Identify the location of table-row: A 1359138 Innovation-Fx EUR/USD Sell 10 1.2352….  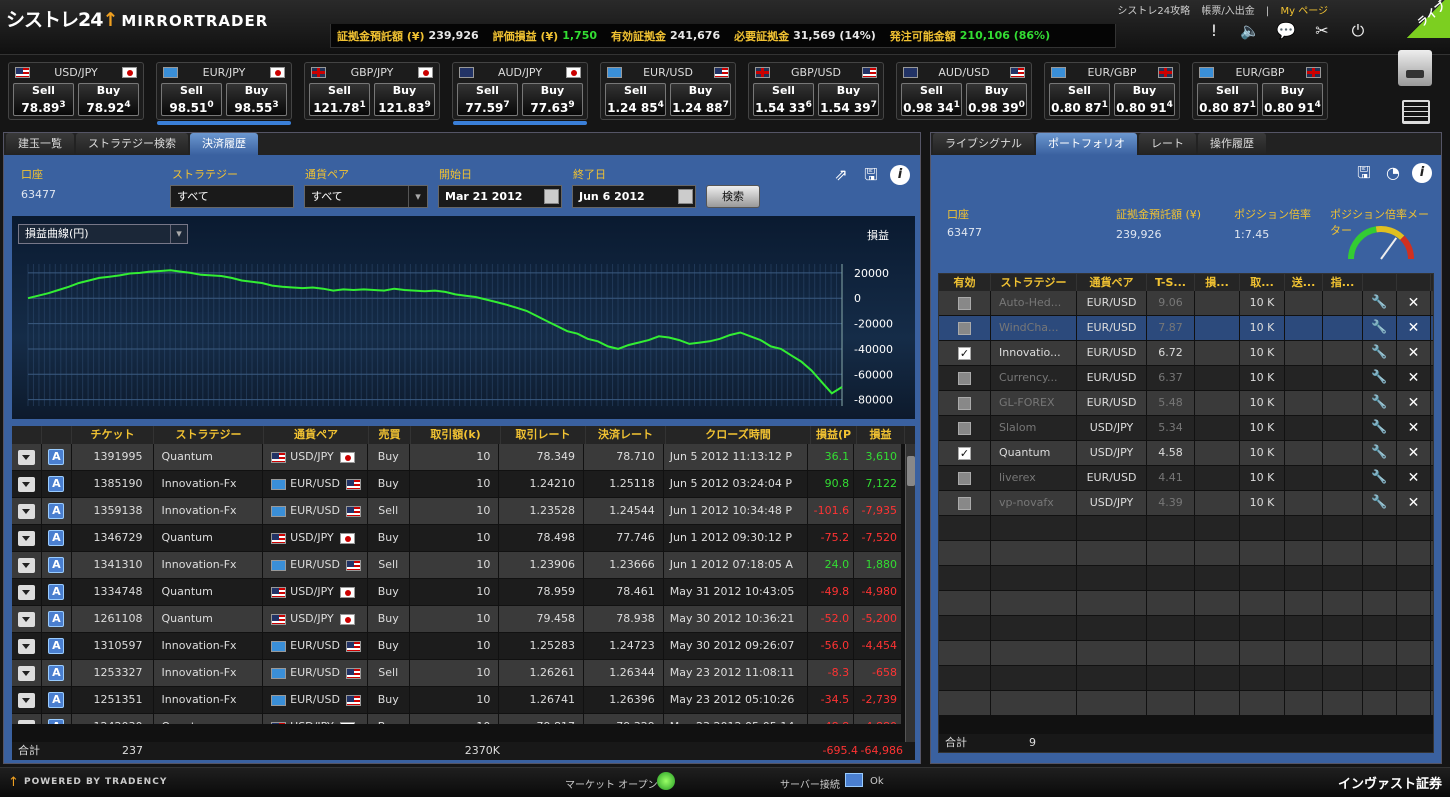
(457, 511).